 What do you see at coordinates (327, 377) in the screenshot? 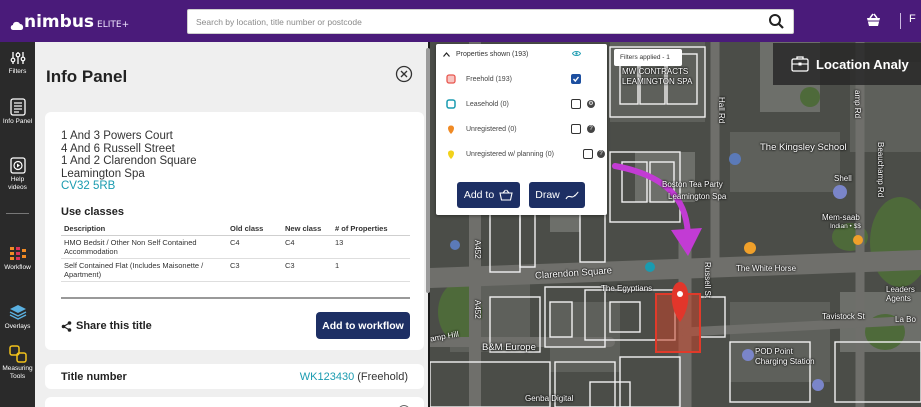
I see `title-number-link: WK123430` at bounding box center [327, 377].